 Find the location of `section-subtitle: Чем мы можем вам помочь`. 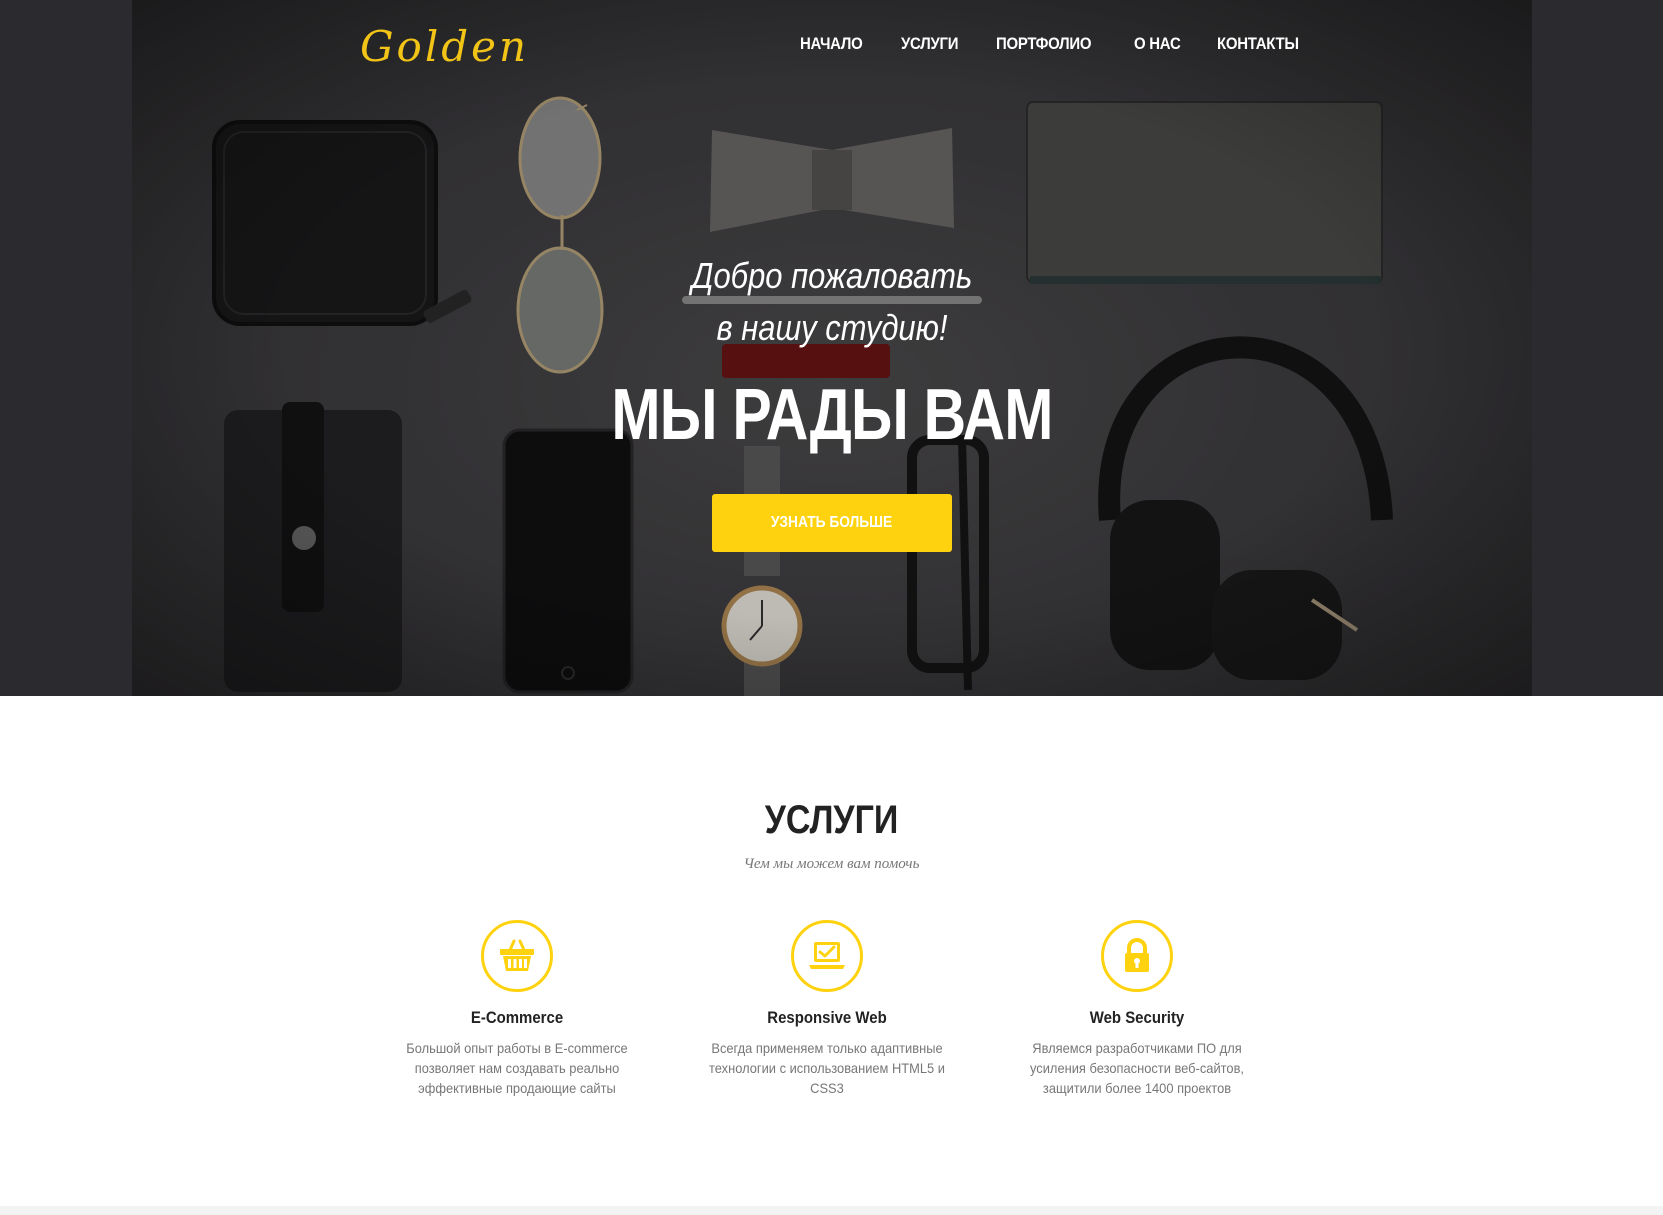

section-subtitle: Чем мы можем вам помочь is located at coordinates (831, 864).